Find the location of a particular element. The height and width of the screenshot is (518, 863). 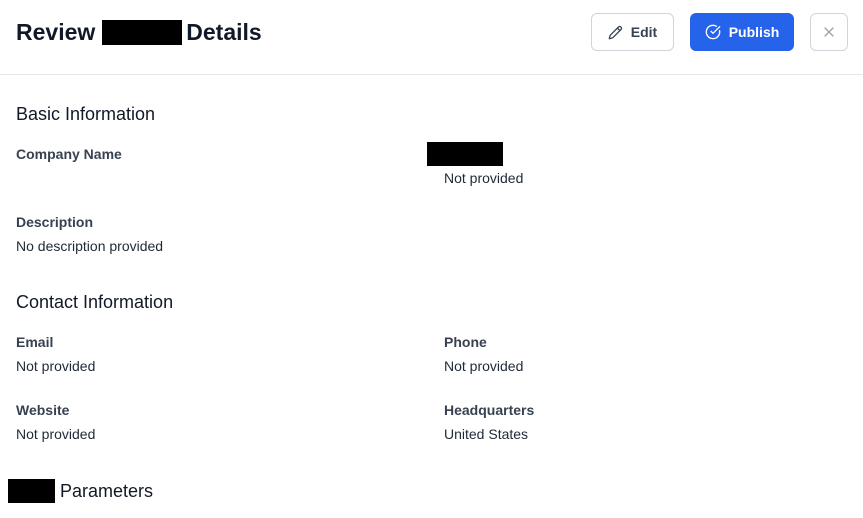

parameters-heading: Parameters is located at coordinates (80, 491).